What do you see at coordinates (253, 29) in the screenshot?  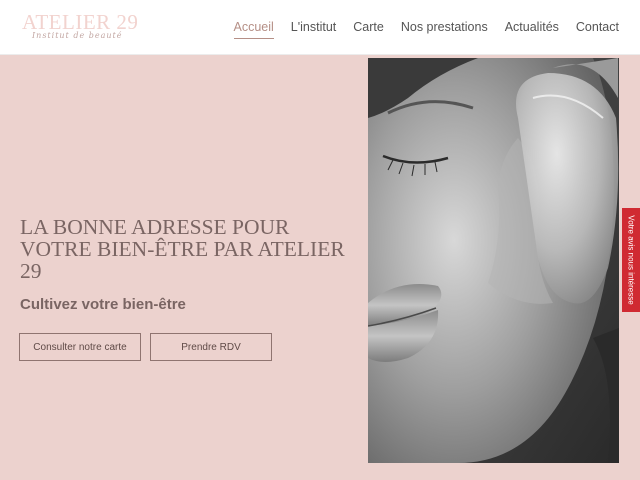 I see `nav-item-accueil: Accueil` at bounding box center [253, 29].